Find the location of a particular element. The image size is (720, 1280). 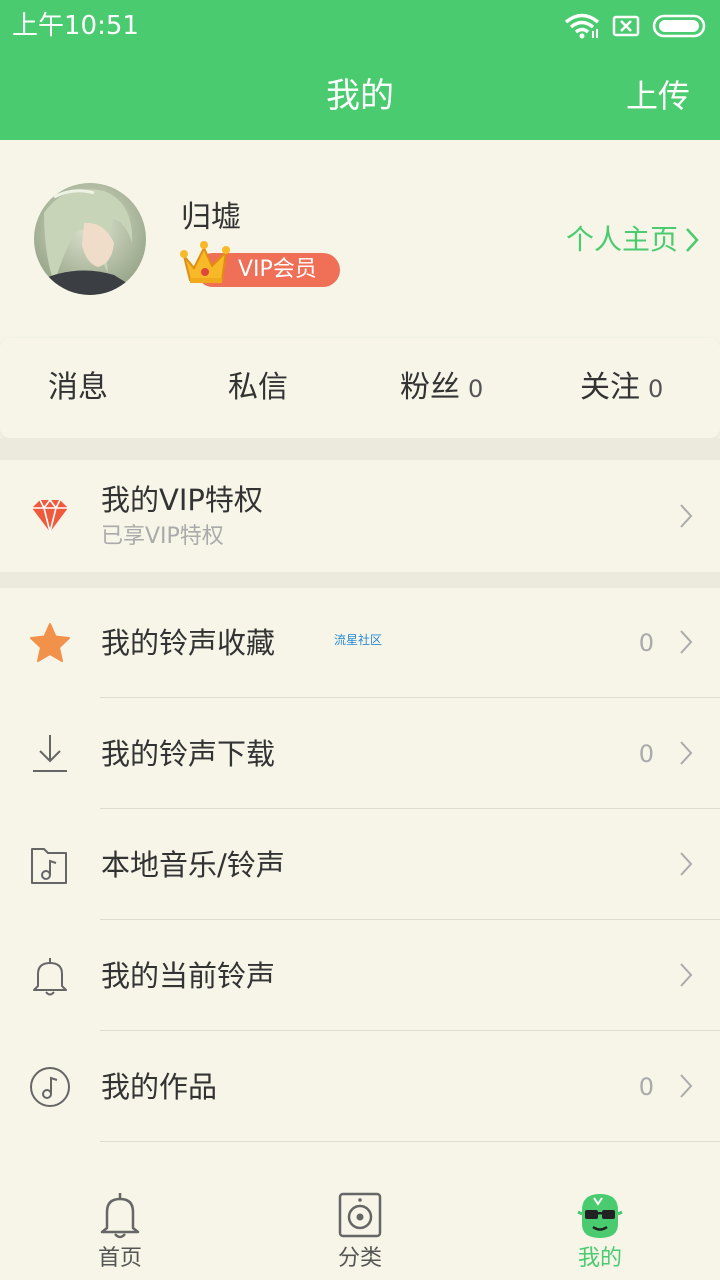

tab-mine: 我的 is located at coordinates (600, 1230).